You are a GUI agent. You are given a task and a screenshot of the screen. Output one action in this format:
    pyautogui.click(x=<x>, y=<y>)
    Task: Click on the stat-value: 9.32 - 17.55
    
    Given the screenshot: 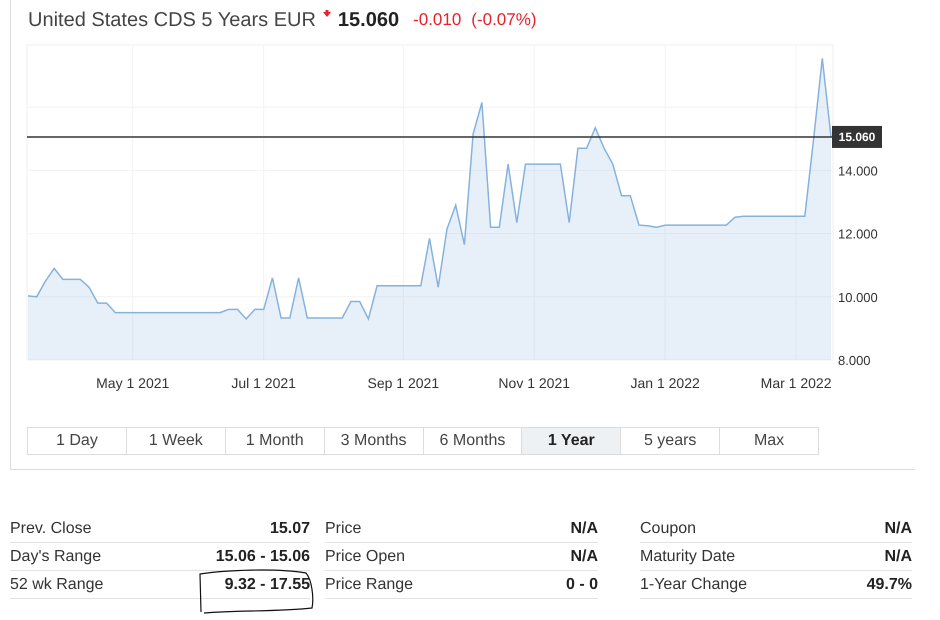 What is the action you would take?
    pyautogui.click(x=267, y=584)
    